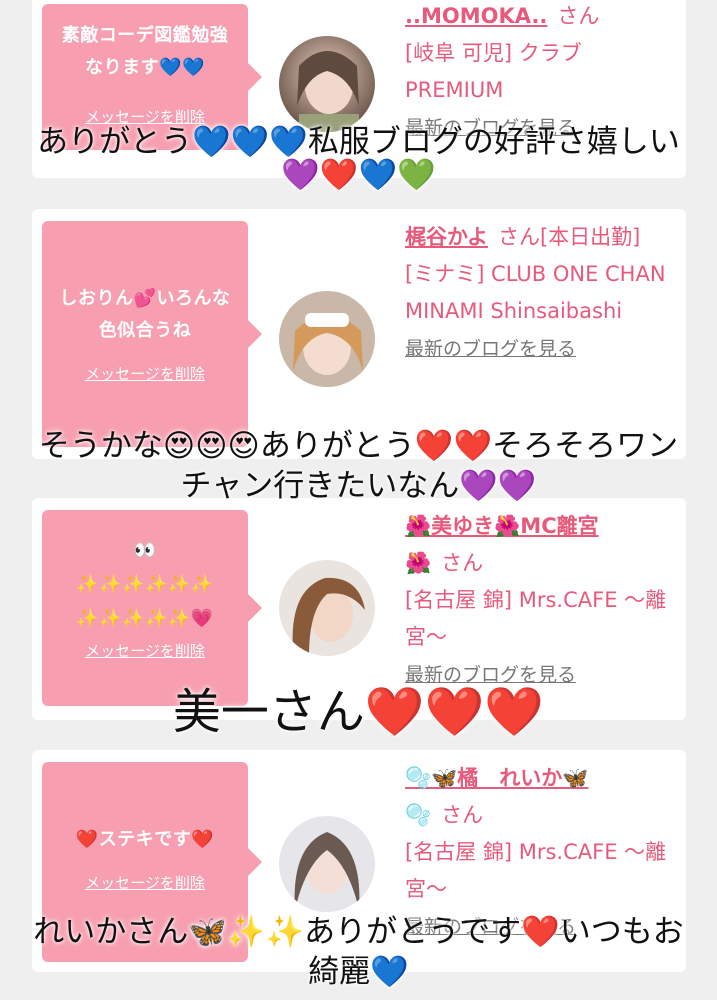 This screenshot has width=717, height=1000. I want to click on overlay-caption: ありがとう💙💙💙私服ブログの好評さ嬉しい, so click(358, 142).